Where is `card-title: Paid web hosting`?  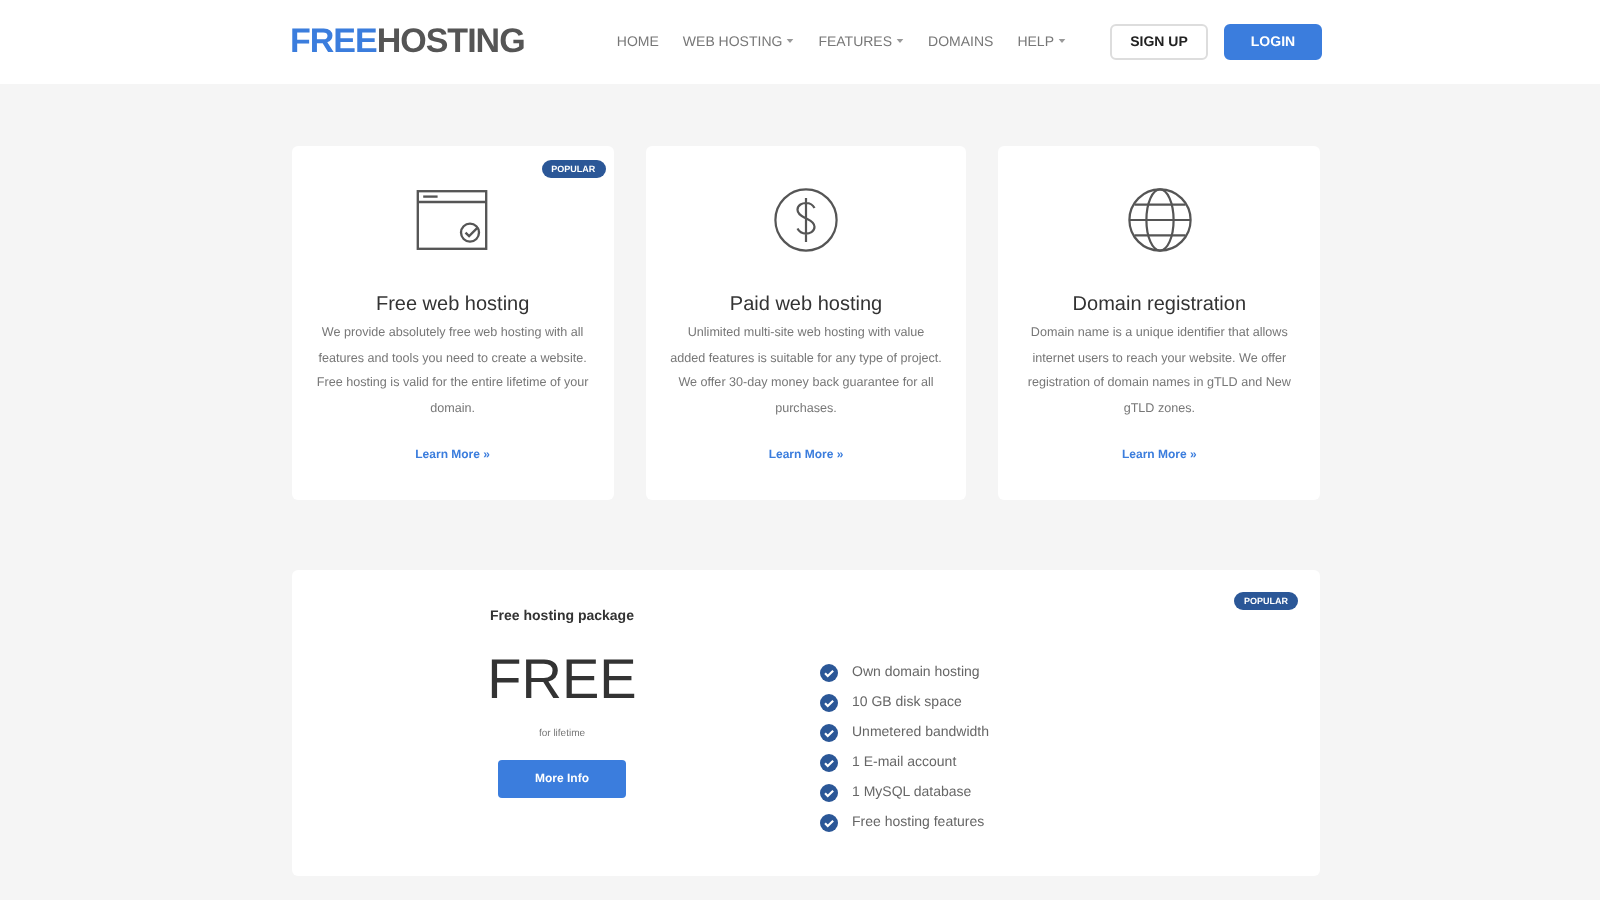 card-title: Paid web hosting is located at coordinates (806, 305).